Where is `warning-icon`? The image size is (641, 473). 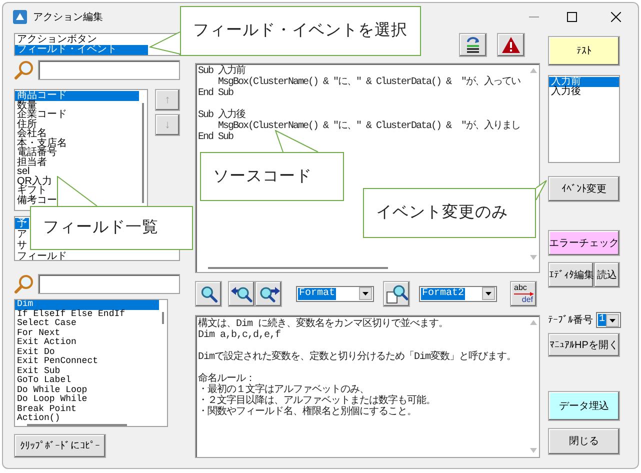
warning-icon is located at coordinates (511, 45).